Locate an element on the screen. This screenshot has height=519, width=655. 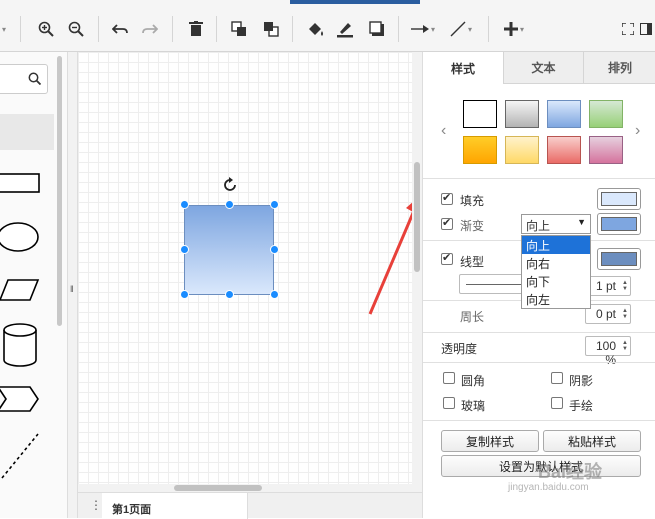
style-swatch-blue is located at coordinates (564, 114).